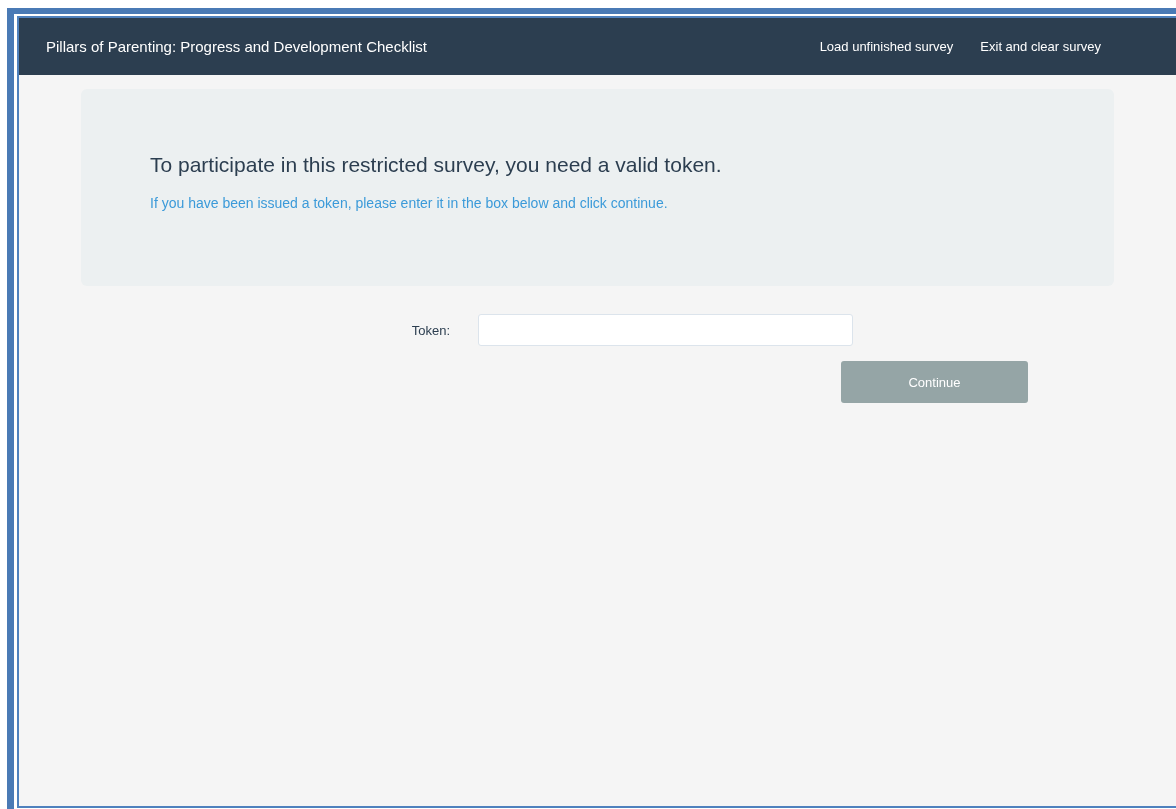 The image size is (1176, 809). What do you see at coordinates (430, 330) in the screenshot?
I see `token-label: Token:` at bounding box center [430, 330].